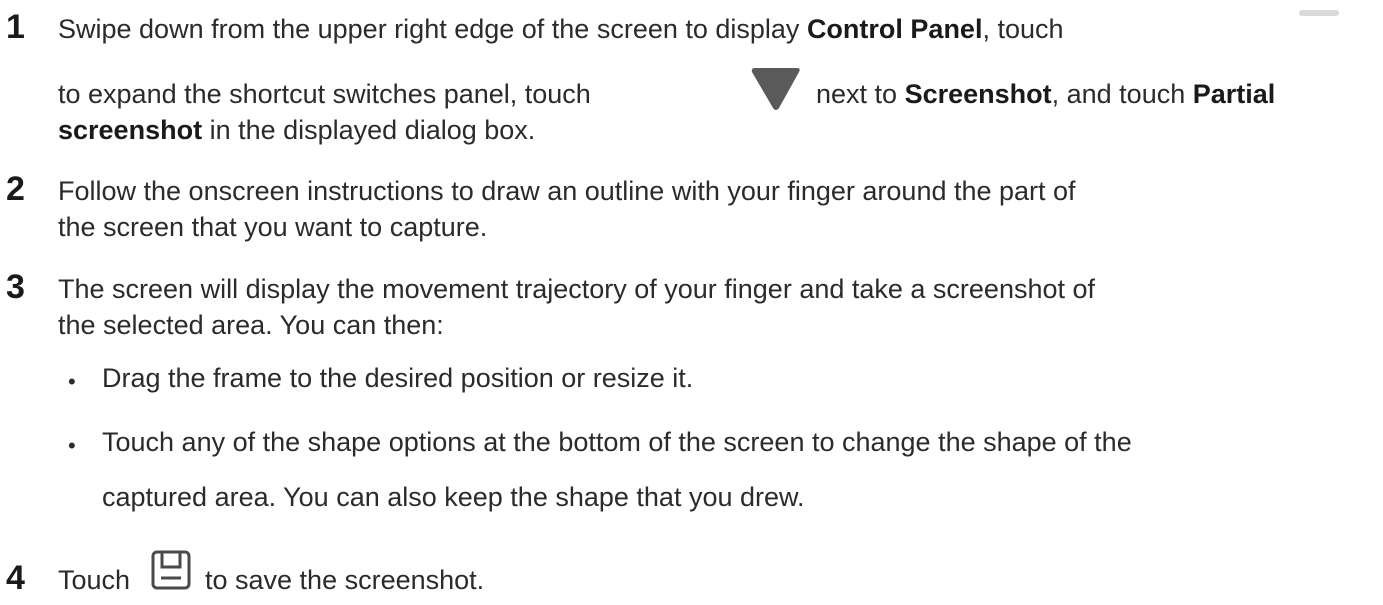  I want to click on bold-term: Control Panel, so click(894, 29).